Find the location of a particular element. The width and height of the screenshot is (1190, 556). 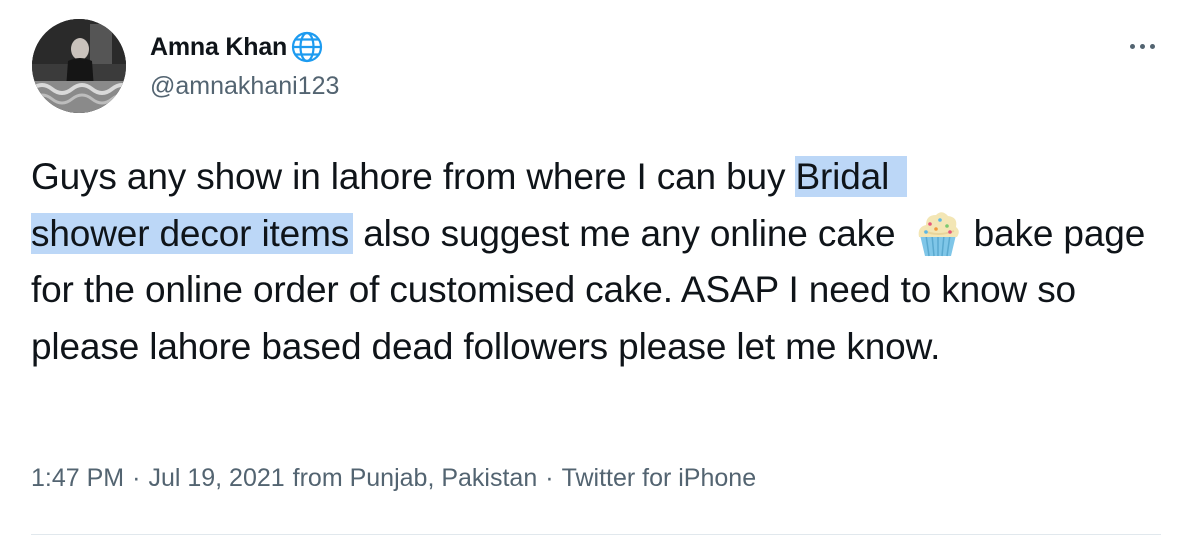

author-display-name: Amna Khan is located at coordinates (218, 47).